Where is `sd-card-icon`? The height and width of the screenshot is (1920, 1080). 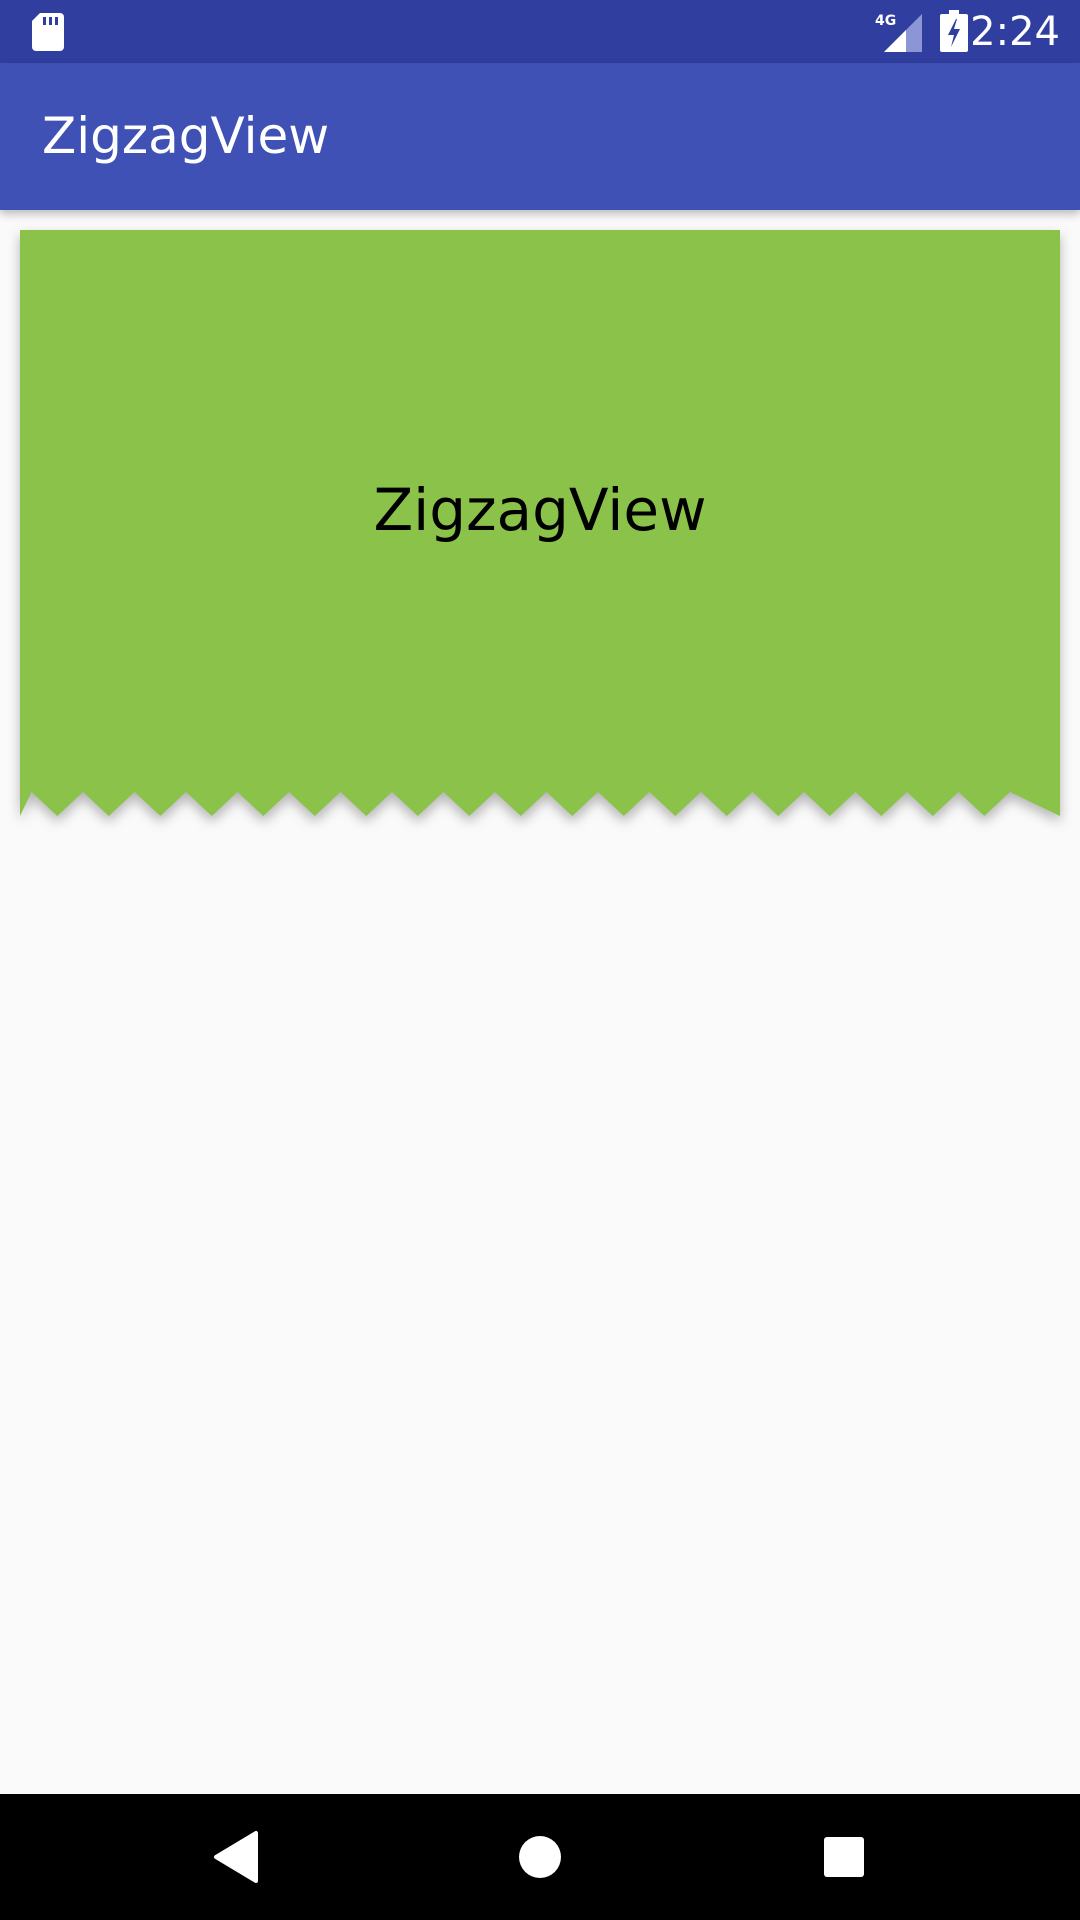 sd-card-icon is located at coordinates (48, 32).